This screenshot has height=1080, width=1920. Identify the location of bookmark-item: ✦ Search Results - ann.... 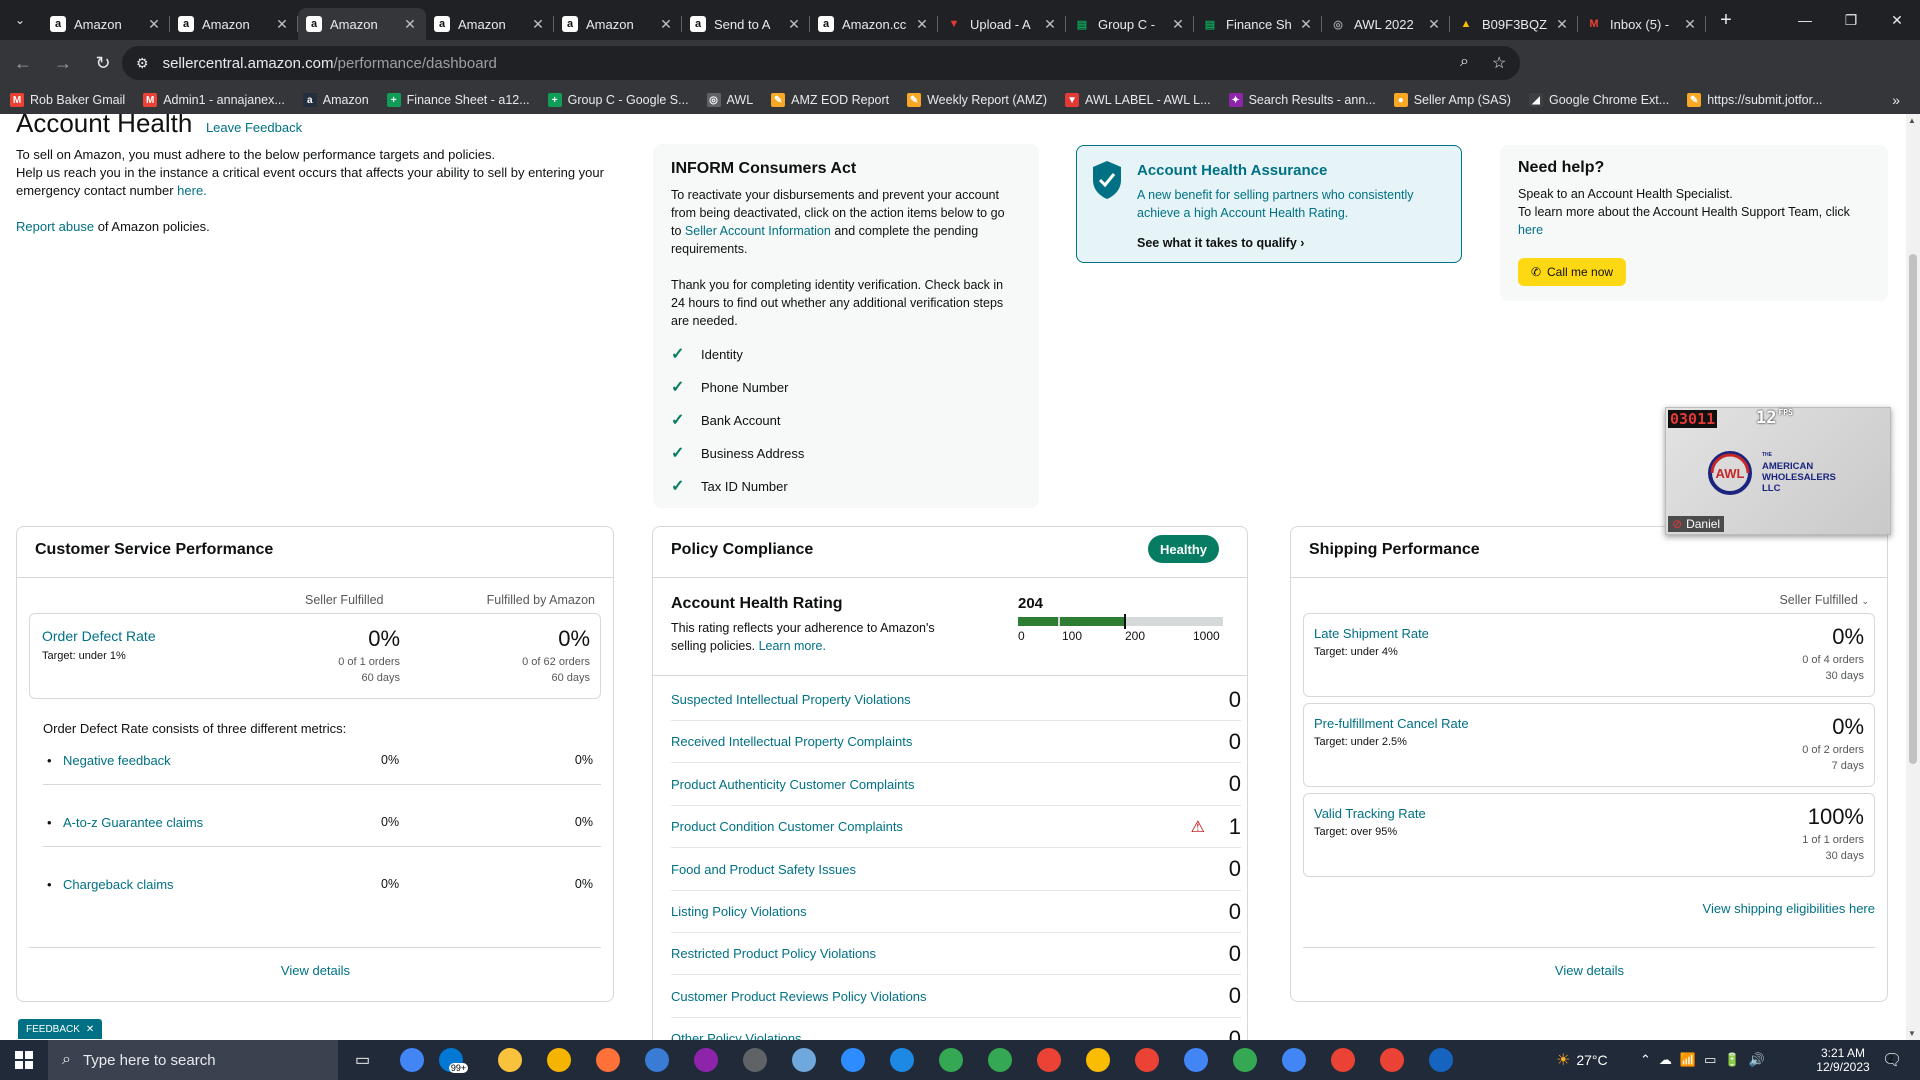
(1302, 100).